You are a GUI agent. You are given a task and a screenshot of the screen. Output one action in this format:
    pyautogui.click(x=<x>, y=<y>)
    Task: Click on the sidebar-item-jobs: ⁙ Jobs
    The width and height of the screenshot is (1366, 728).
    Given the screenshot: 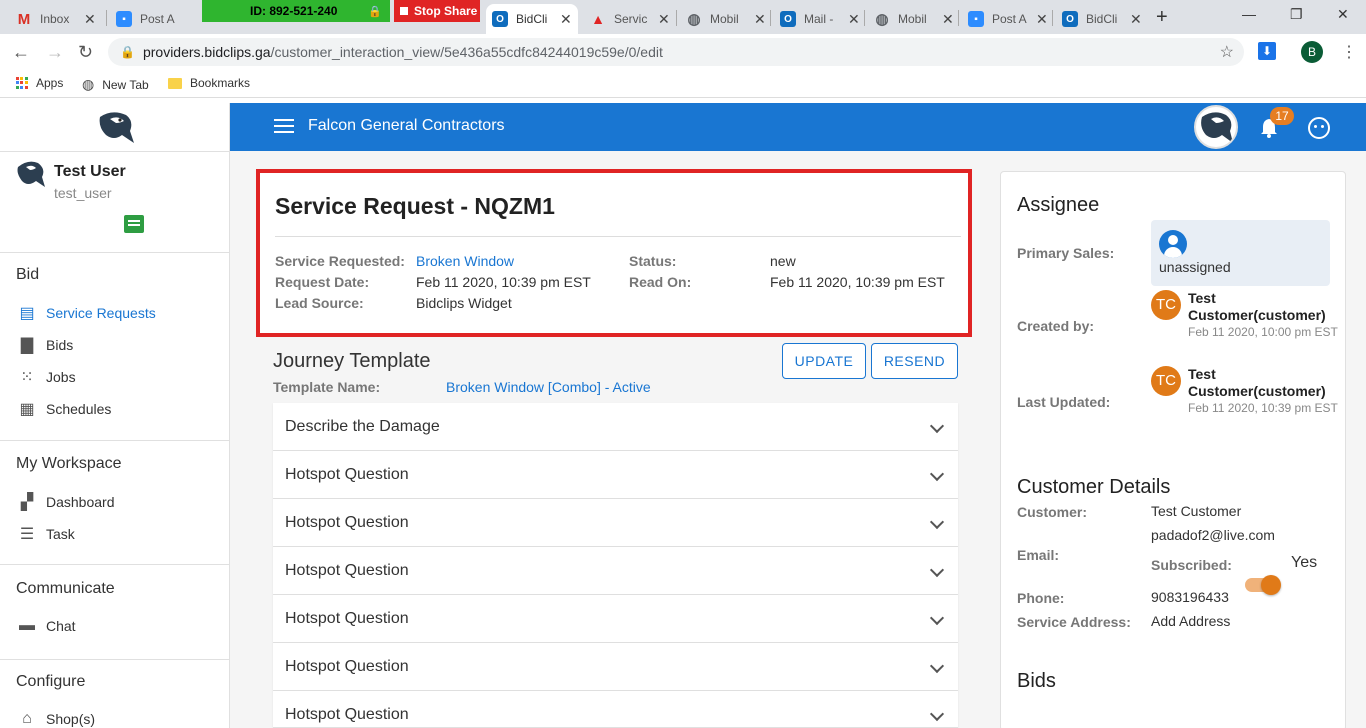 What is the action you would take?
    pyautogui.click(x=45, y=377)
    